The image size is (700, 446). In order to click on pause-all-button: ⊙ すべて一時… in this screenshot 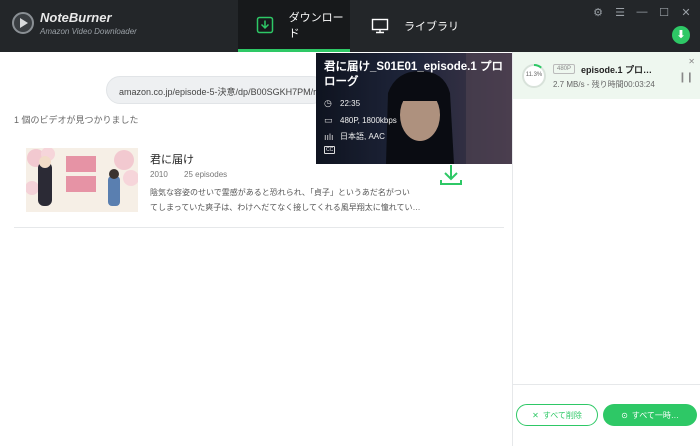, I will do `click(650, 415)`.